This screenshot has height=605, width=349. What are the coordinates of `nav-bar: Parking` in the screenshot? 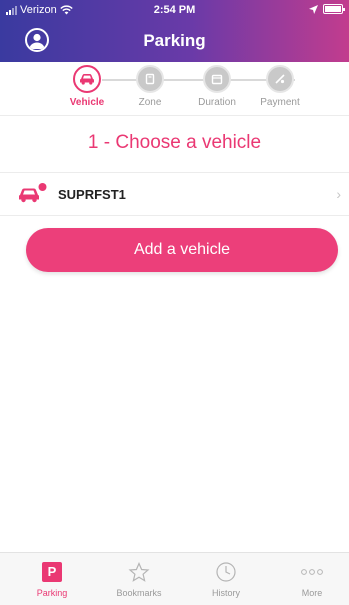 It's located at (174, 42).